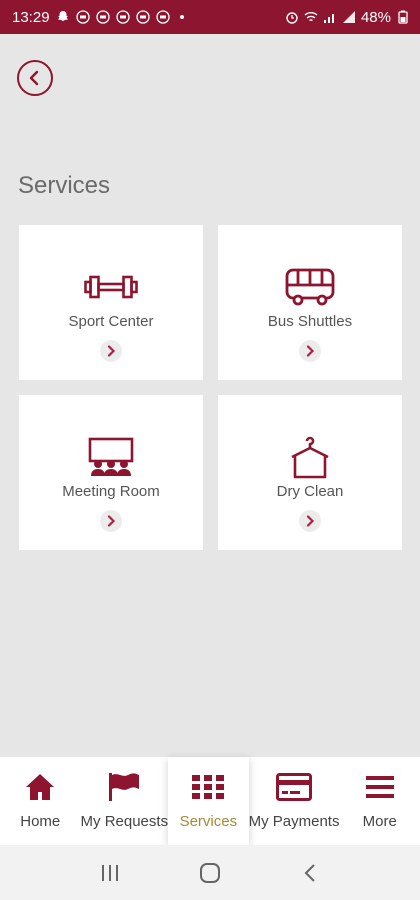  I want to click on home-system-button, so click(210, 873).